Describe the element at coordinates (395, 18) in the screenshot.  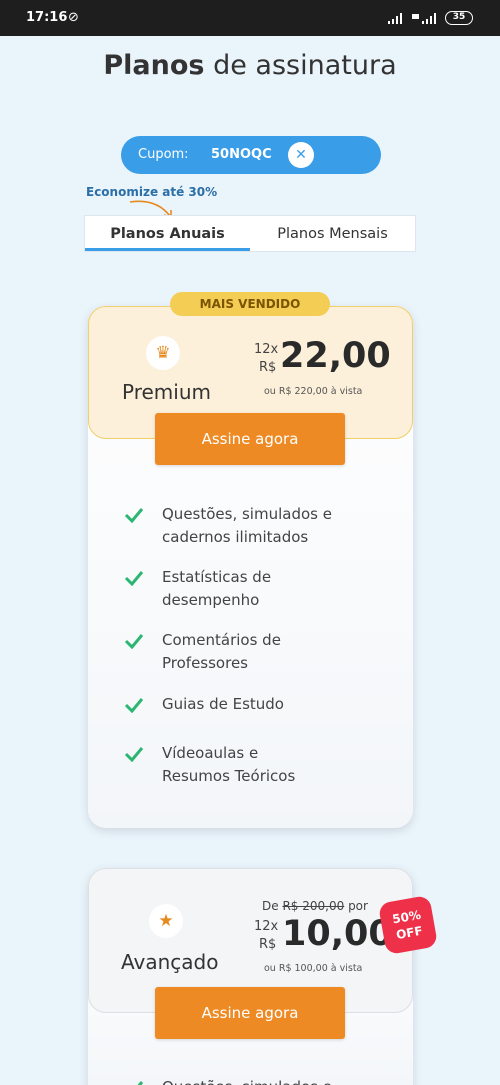
I see `signal-icon` at that location.